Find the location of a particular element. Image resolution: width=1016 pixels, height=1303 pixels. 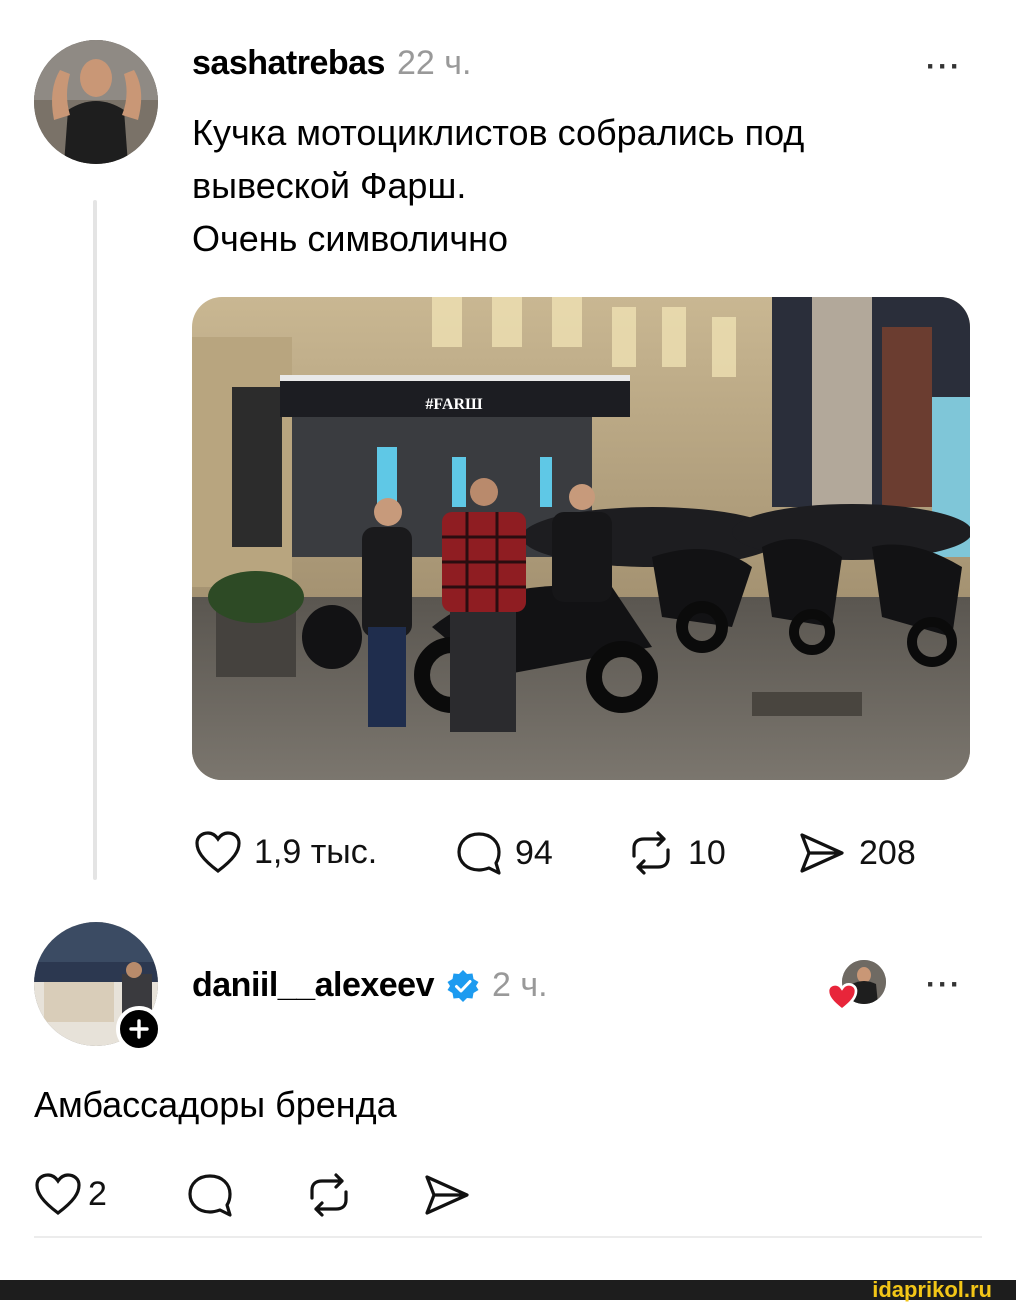

reply-like-count: 2 is located at coordinates (97, 1193).